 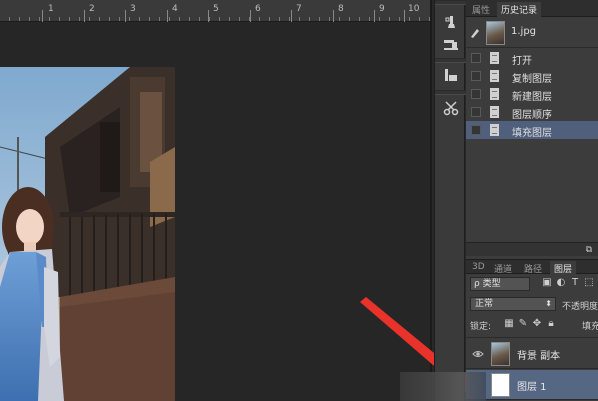 What do you see at coordinates (414, 9) in the screenshot?
I see `ruler-label: 10` at bounding box center [414, 9].